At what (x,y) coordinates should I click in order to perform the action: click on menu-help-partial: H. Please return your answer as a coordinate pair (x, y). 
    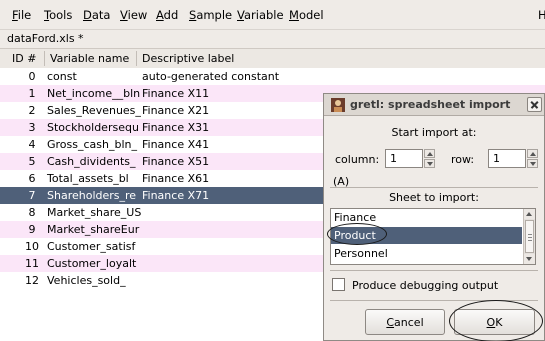
    Looking at the image, I should click on (541, 15).